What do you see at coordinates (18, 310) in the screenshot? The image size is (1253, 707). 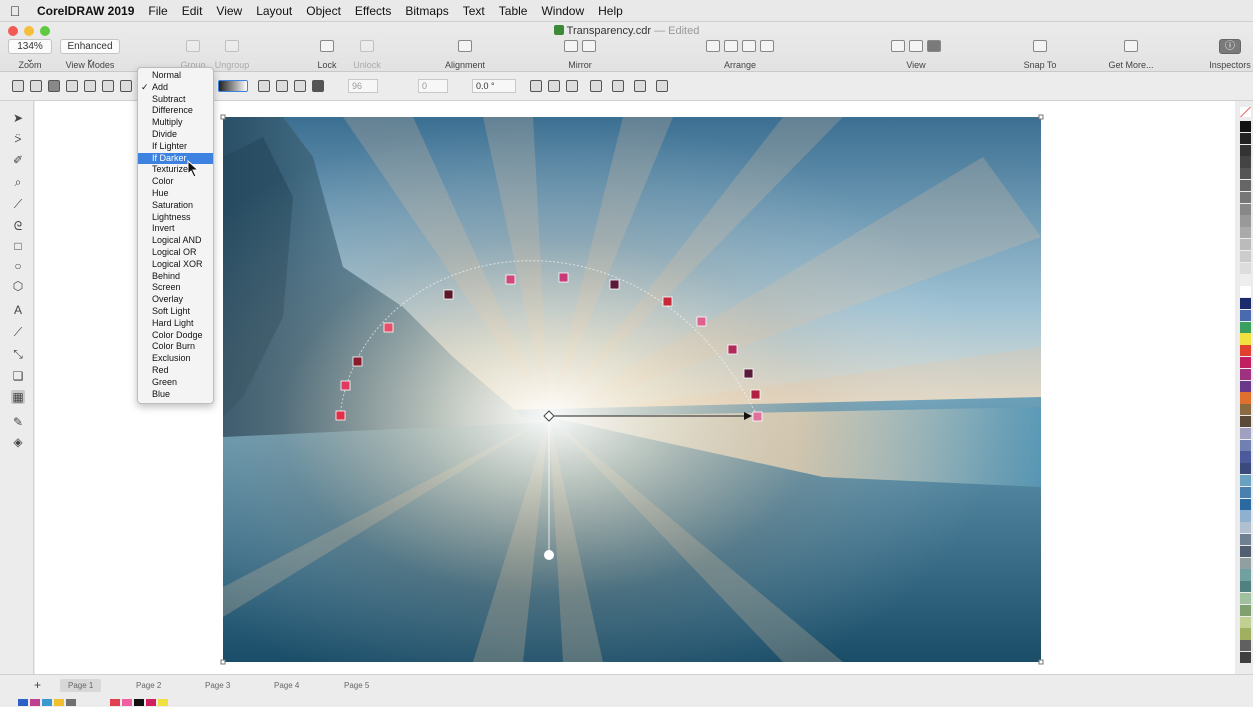 I see `text-tool-icon: A` at bounding box center [18, 310].